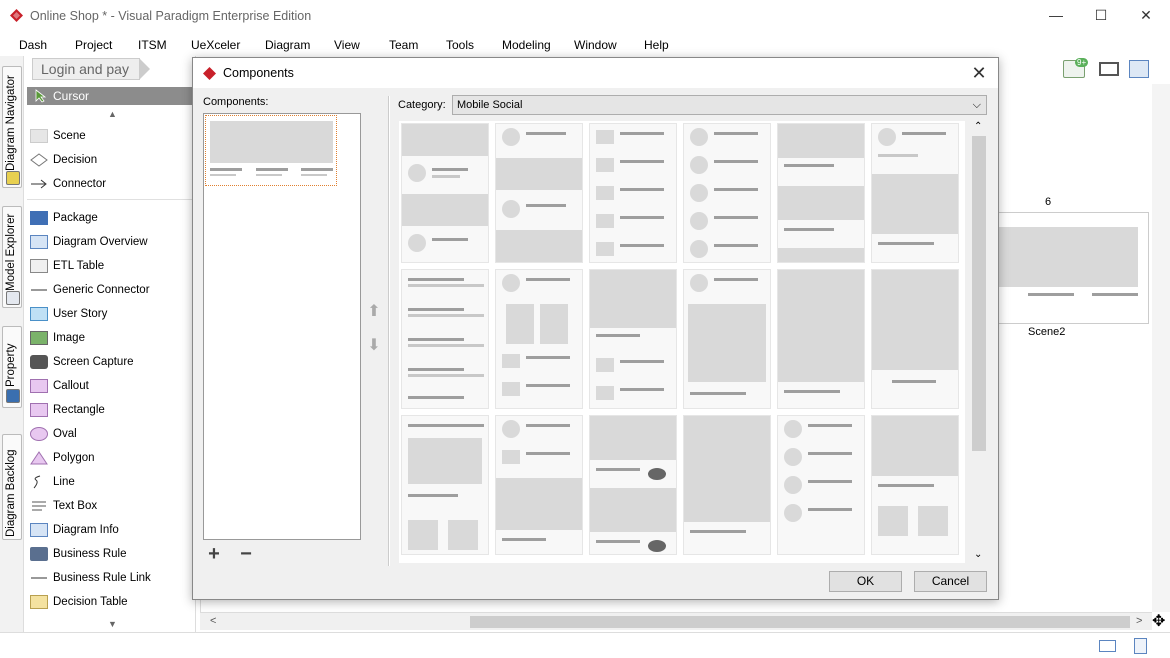 This screenshot has width=1170, height=658. I want to click on menu-team: Team, so click(403, 45).